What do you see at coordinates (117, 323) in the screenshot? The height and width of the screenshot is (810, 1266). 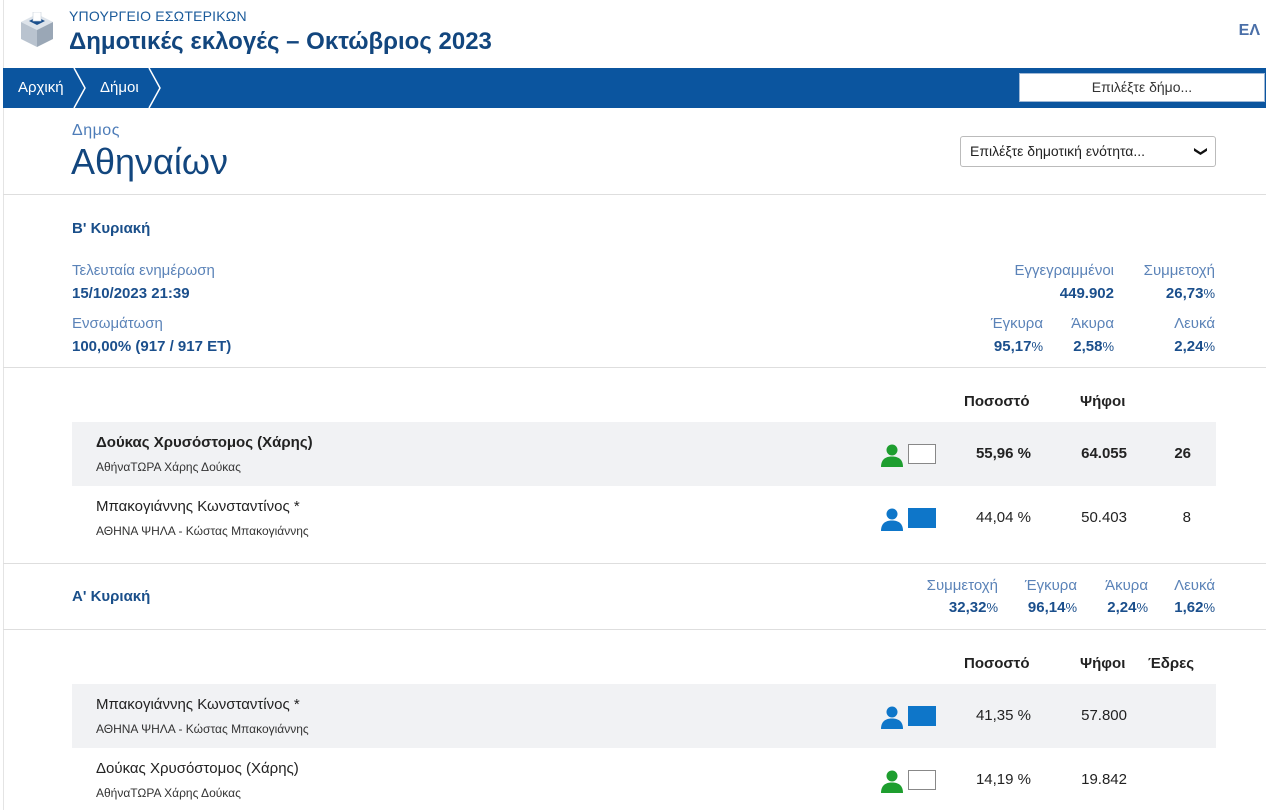 I see `incorporation-label: Ενσωμάτωση` at bounding box center [117, 323].